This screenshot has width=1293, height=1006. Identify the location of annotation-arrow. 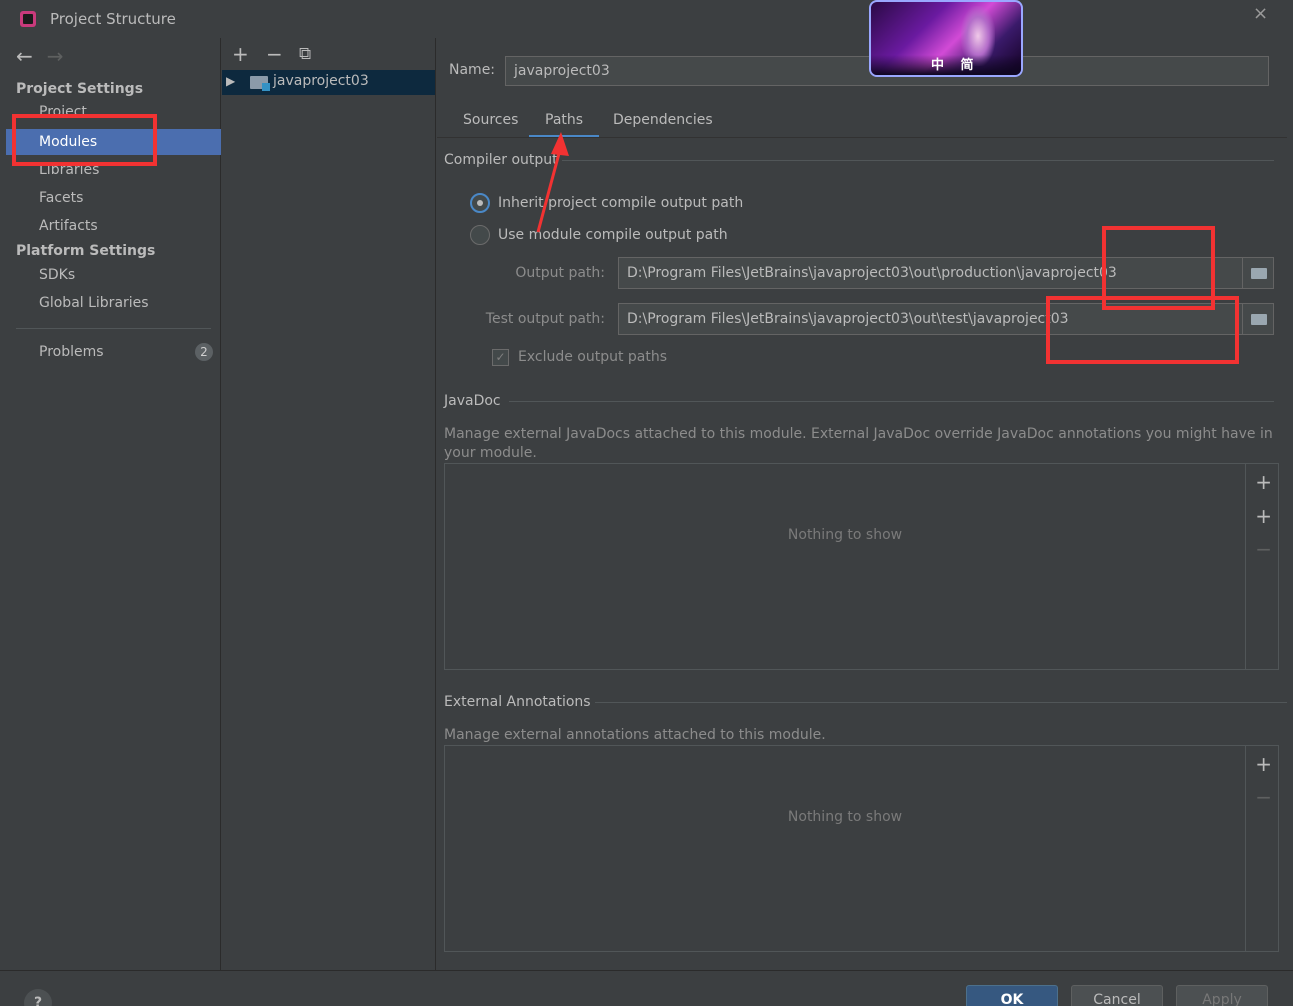
(552, 182).